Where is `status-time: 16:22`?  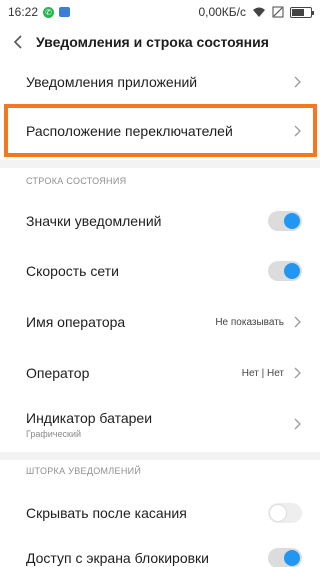 status-time: 16:22 is located at coordinates (23, 12).